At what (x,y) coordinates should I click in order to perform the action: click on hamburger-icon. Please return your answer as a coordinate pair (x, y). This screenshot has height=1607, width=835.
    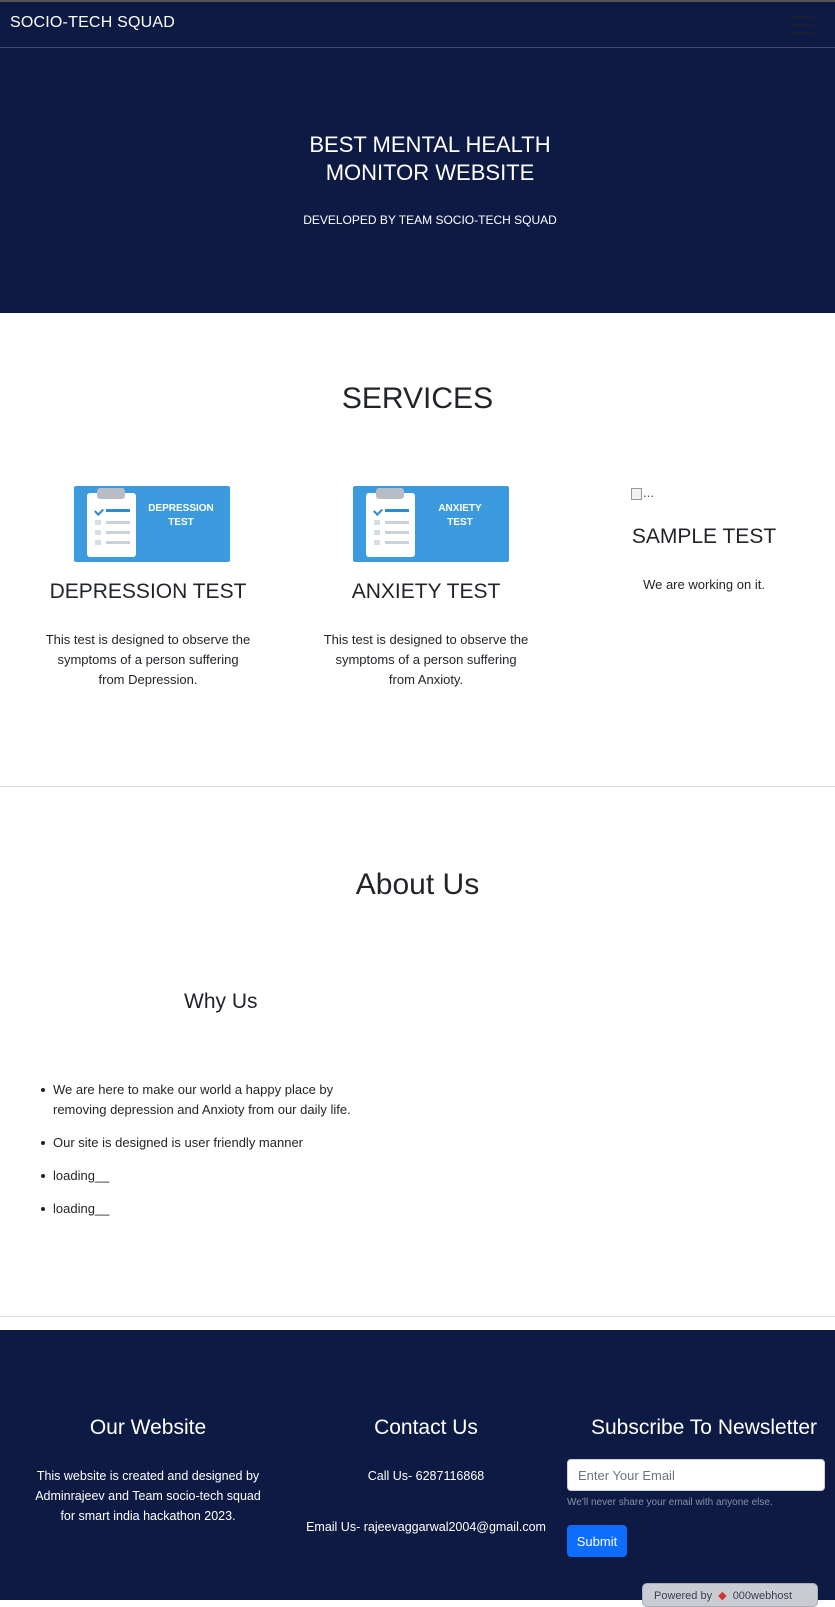
    Looking at the image, I should click on (801, 25).